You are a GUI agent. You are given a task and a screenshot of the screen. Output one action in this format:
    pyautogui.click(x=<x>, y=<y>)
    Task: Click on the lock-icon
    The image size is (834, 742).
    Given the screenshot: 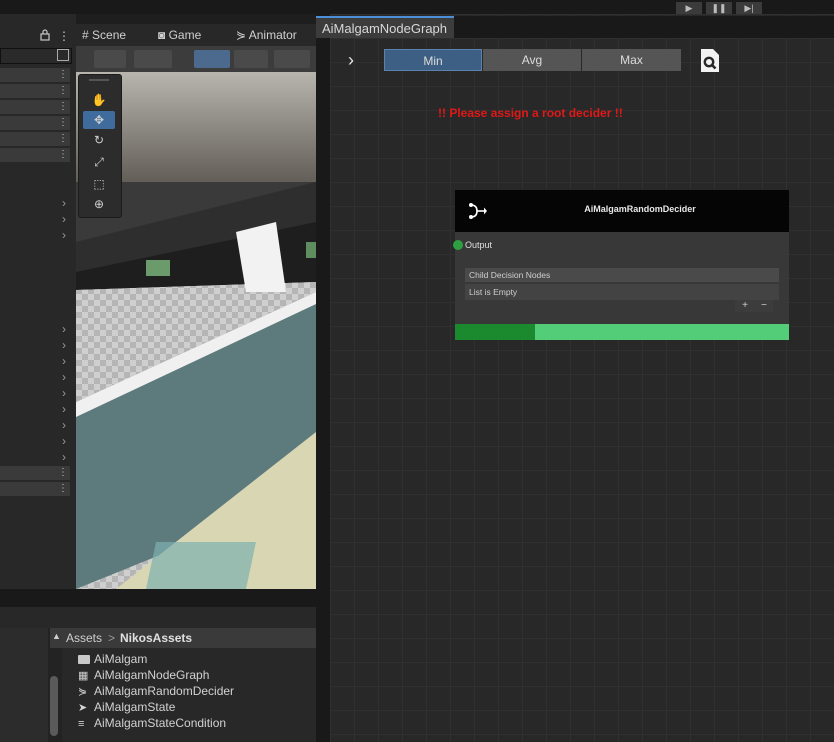 What is the action you would take?
    pyautogui.click(x=45, y=37)
    